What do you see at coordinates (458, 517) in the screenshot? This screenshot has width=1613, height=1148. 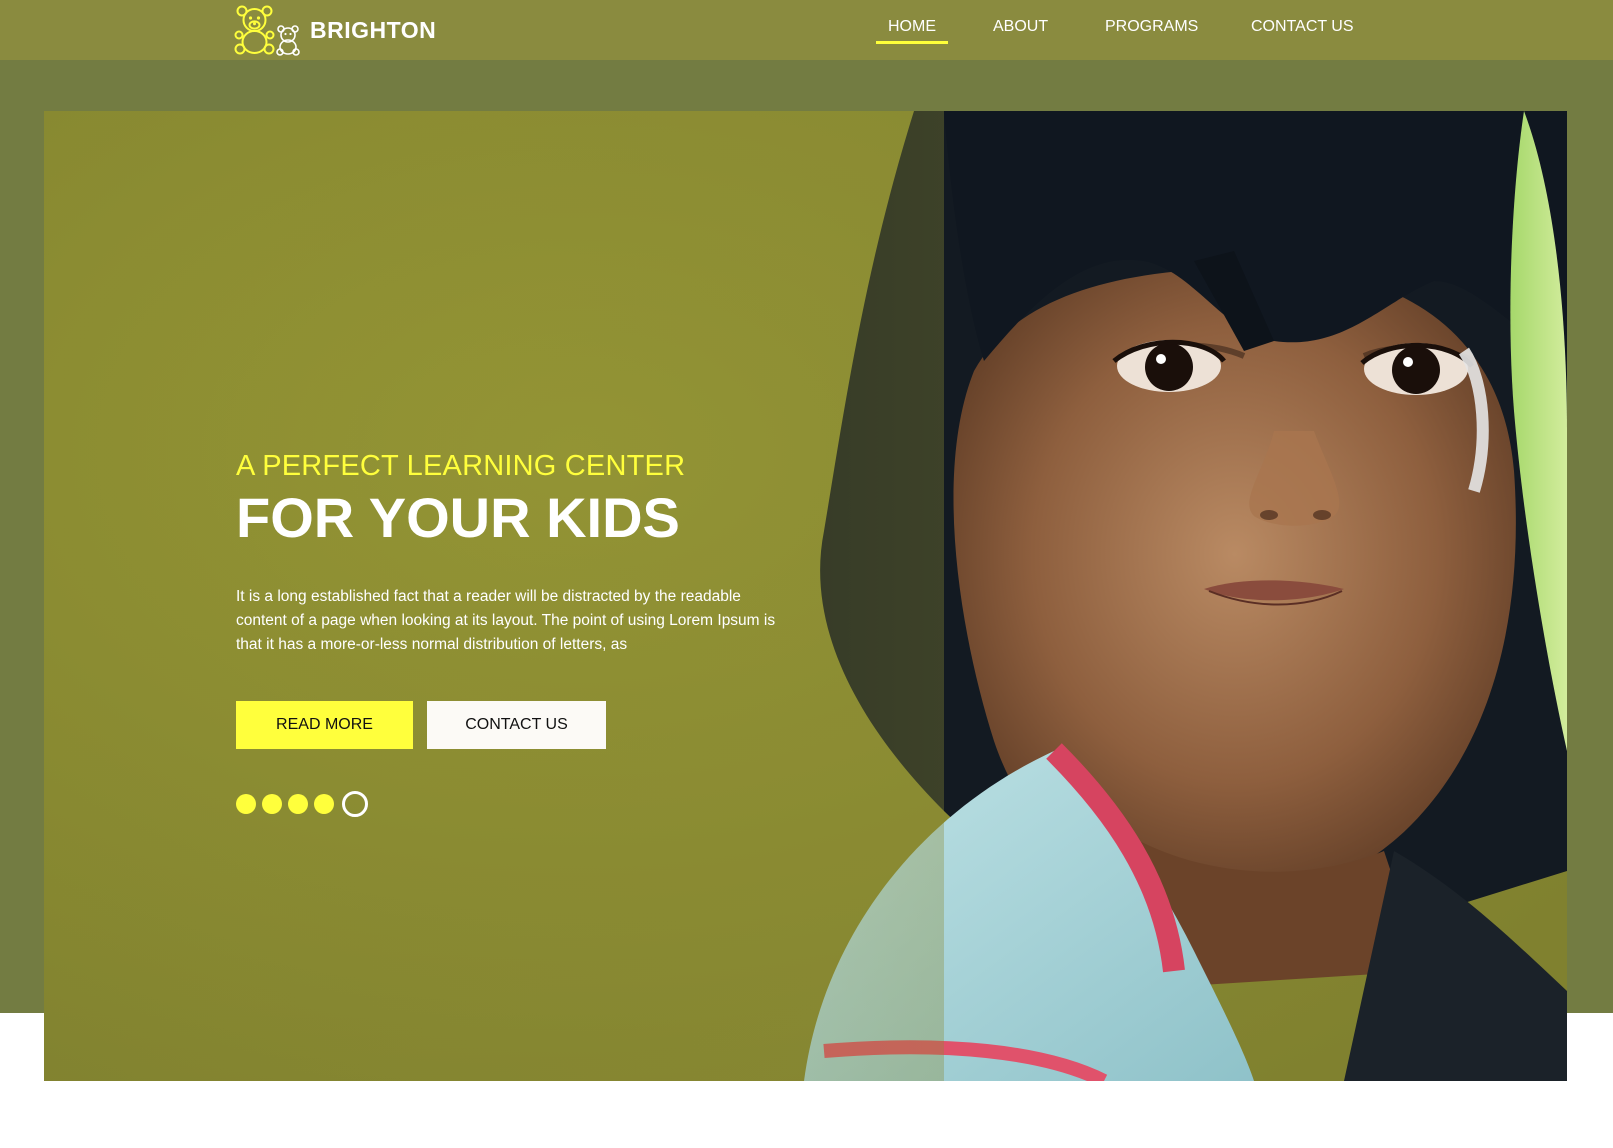 I see `hero-headline: FOR YOUR KIDS` at bounding box center [458, 517].